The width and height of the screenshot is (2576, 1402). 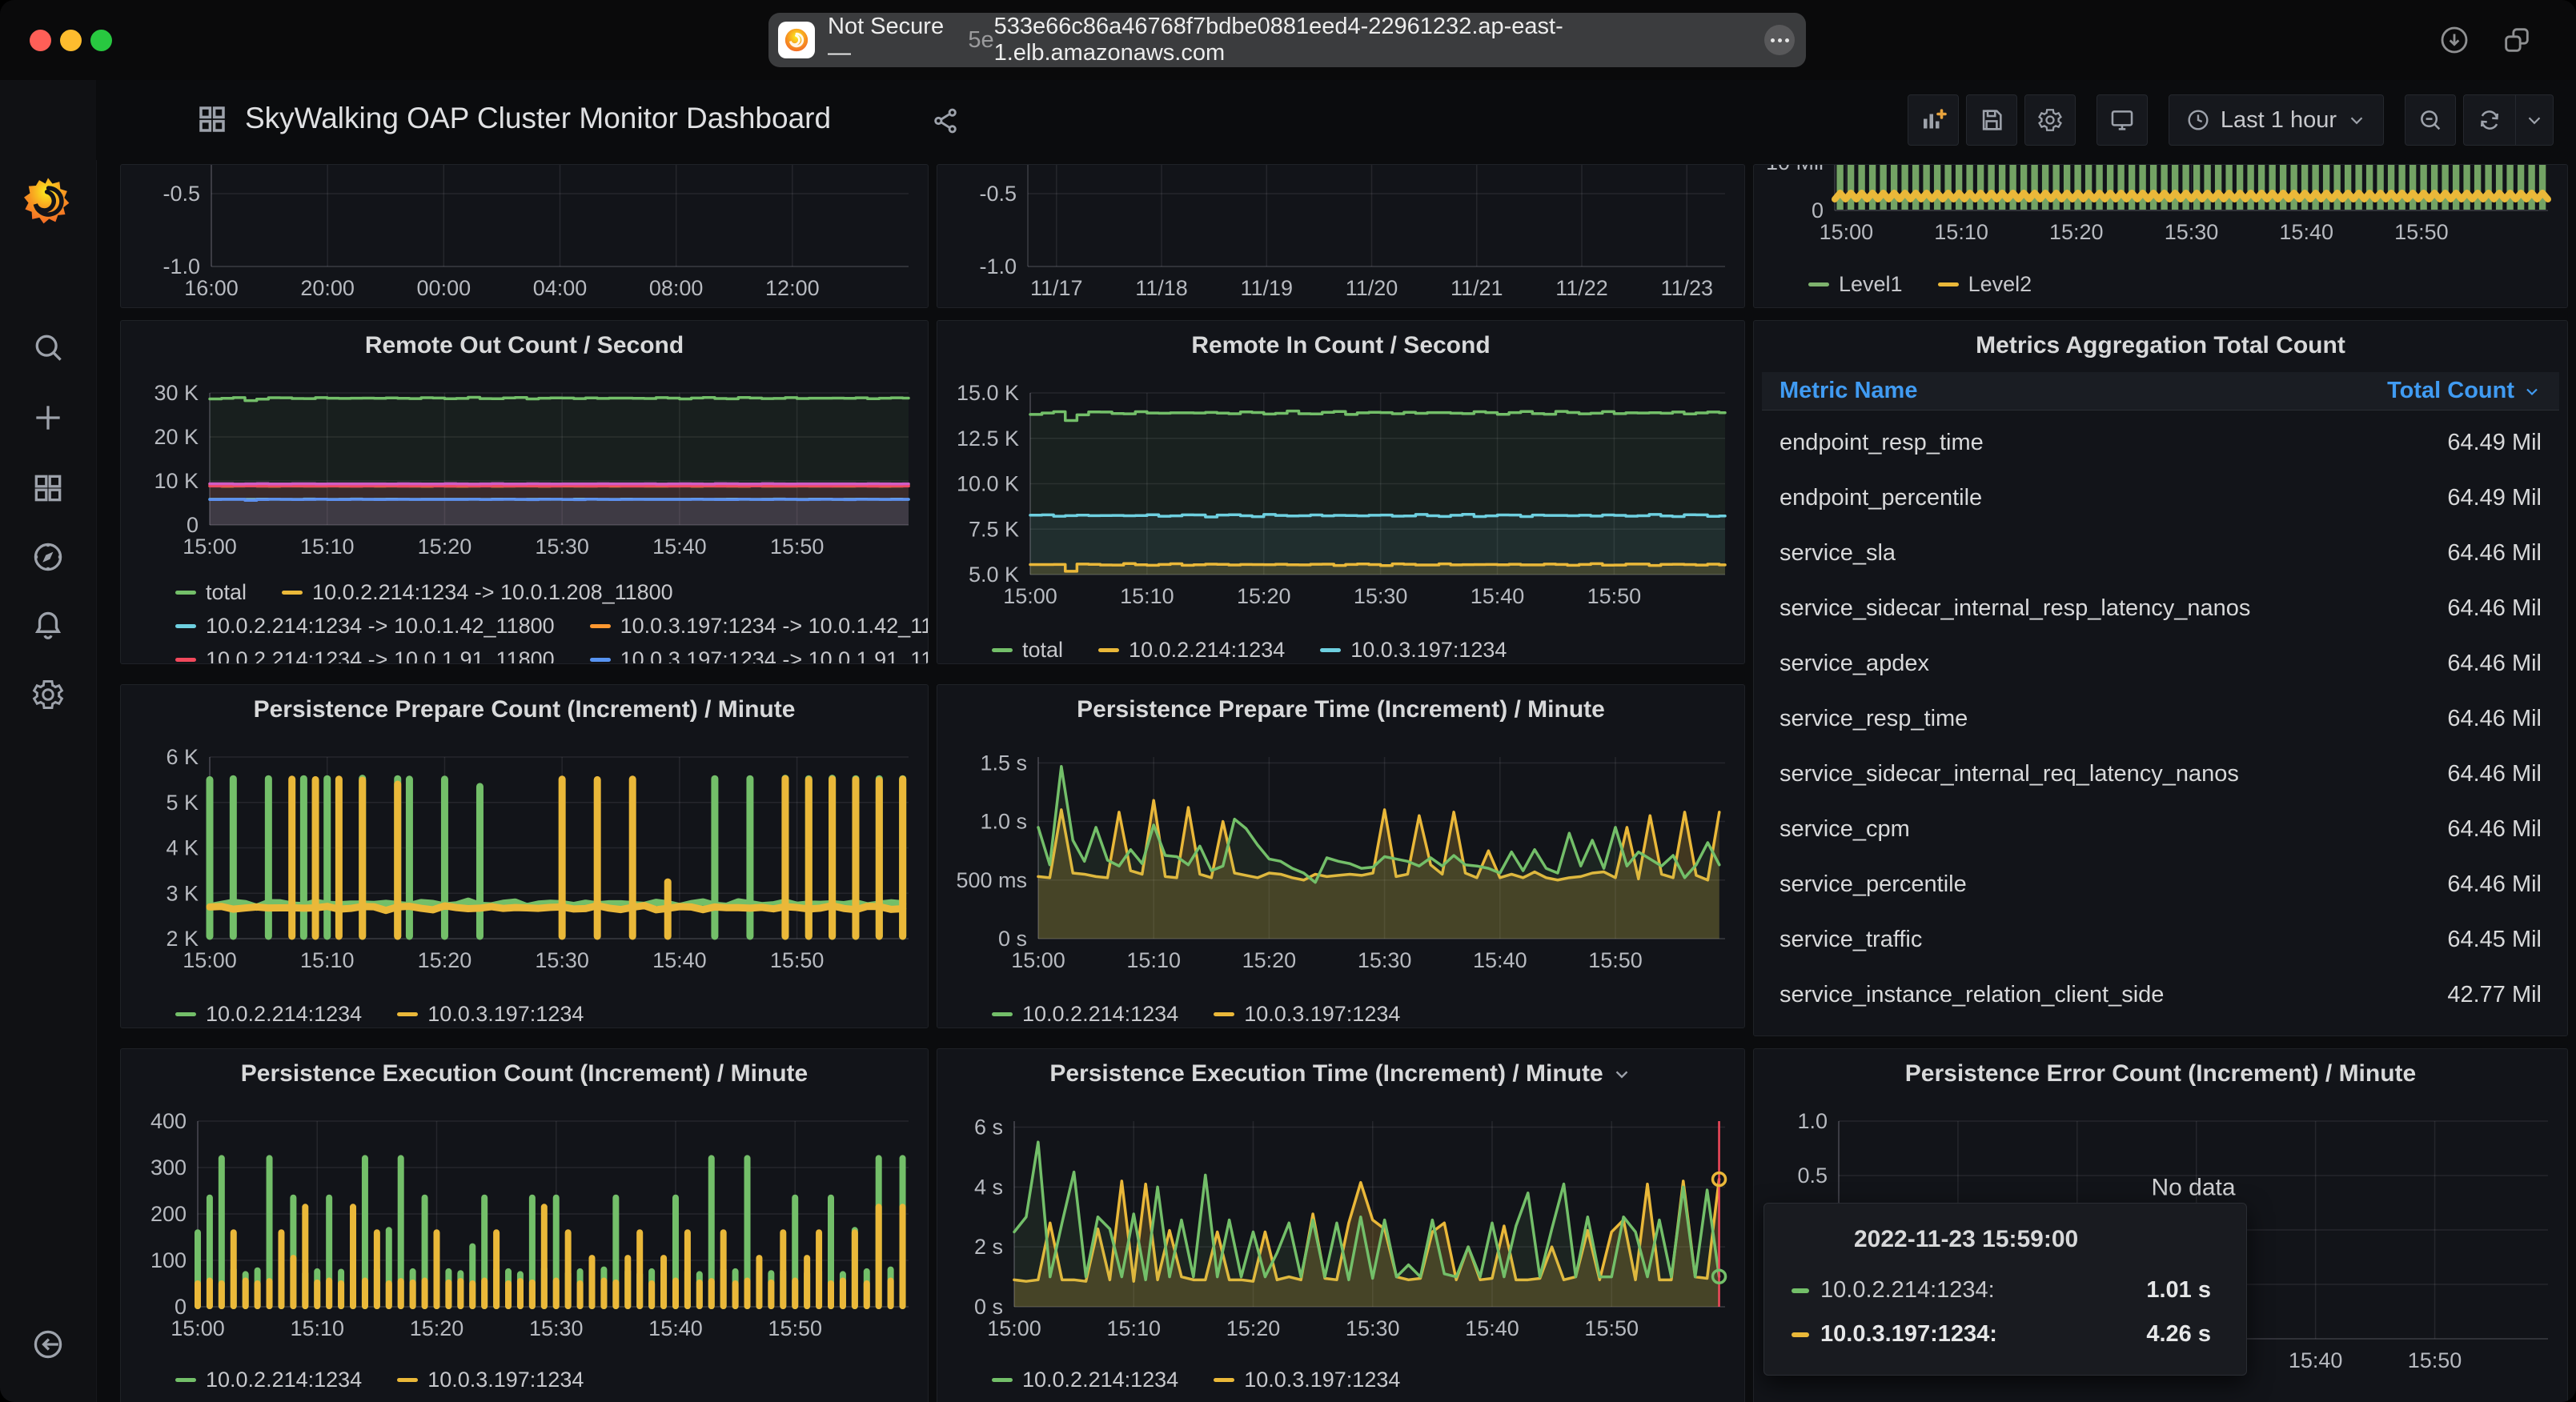 I want to click on legend-row: Level1 Level2, so click(x=2183, y=284).